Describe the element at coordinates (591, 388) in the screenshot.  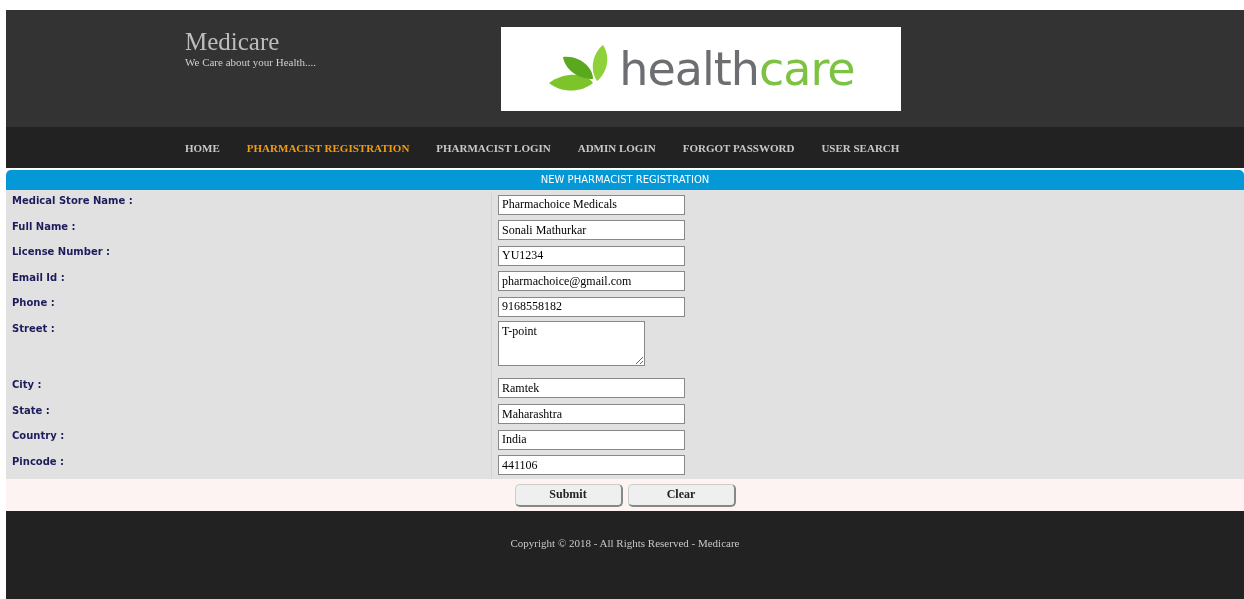
I see `input-field: Ramtek` at that location.